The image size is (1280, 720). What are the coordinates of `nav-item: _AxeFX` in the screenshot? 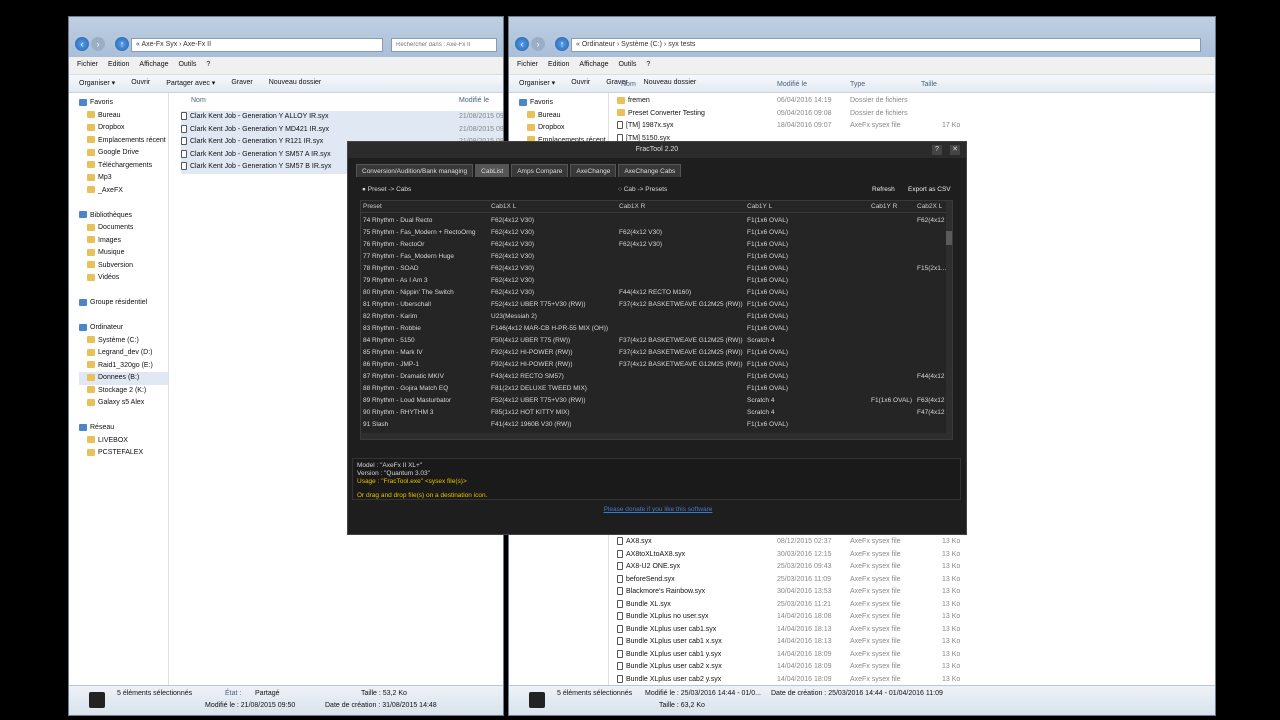 It's located at (123, 191).